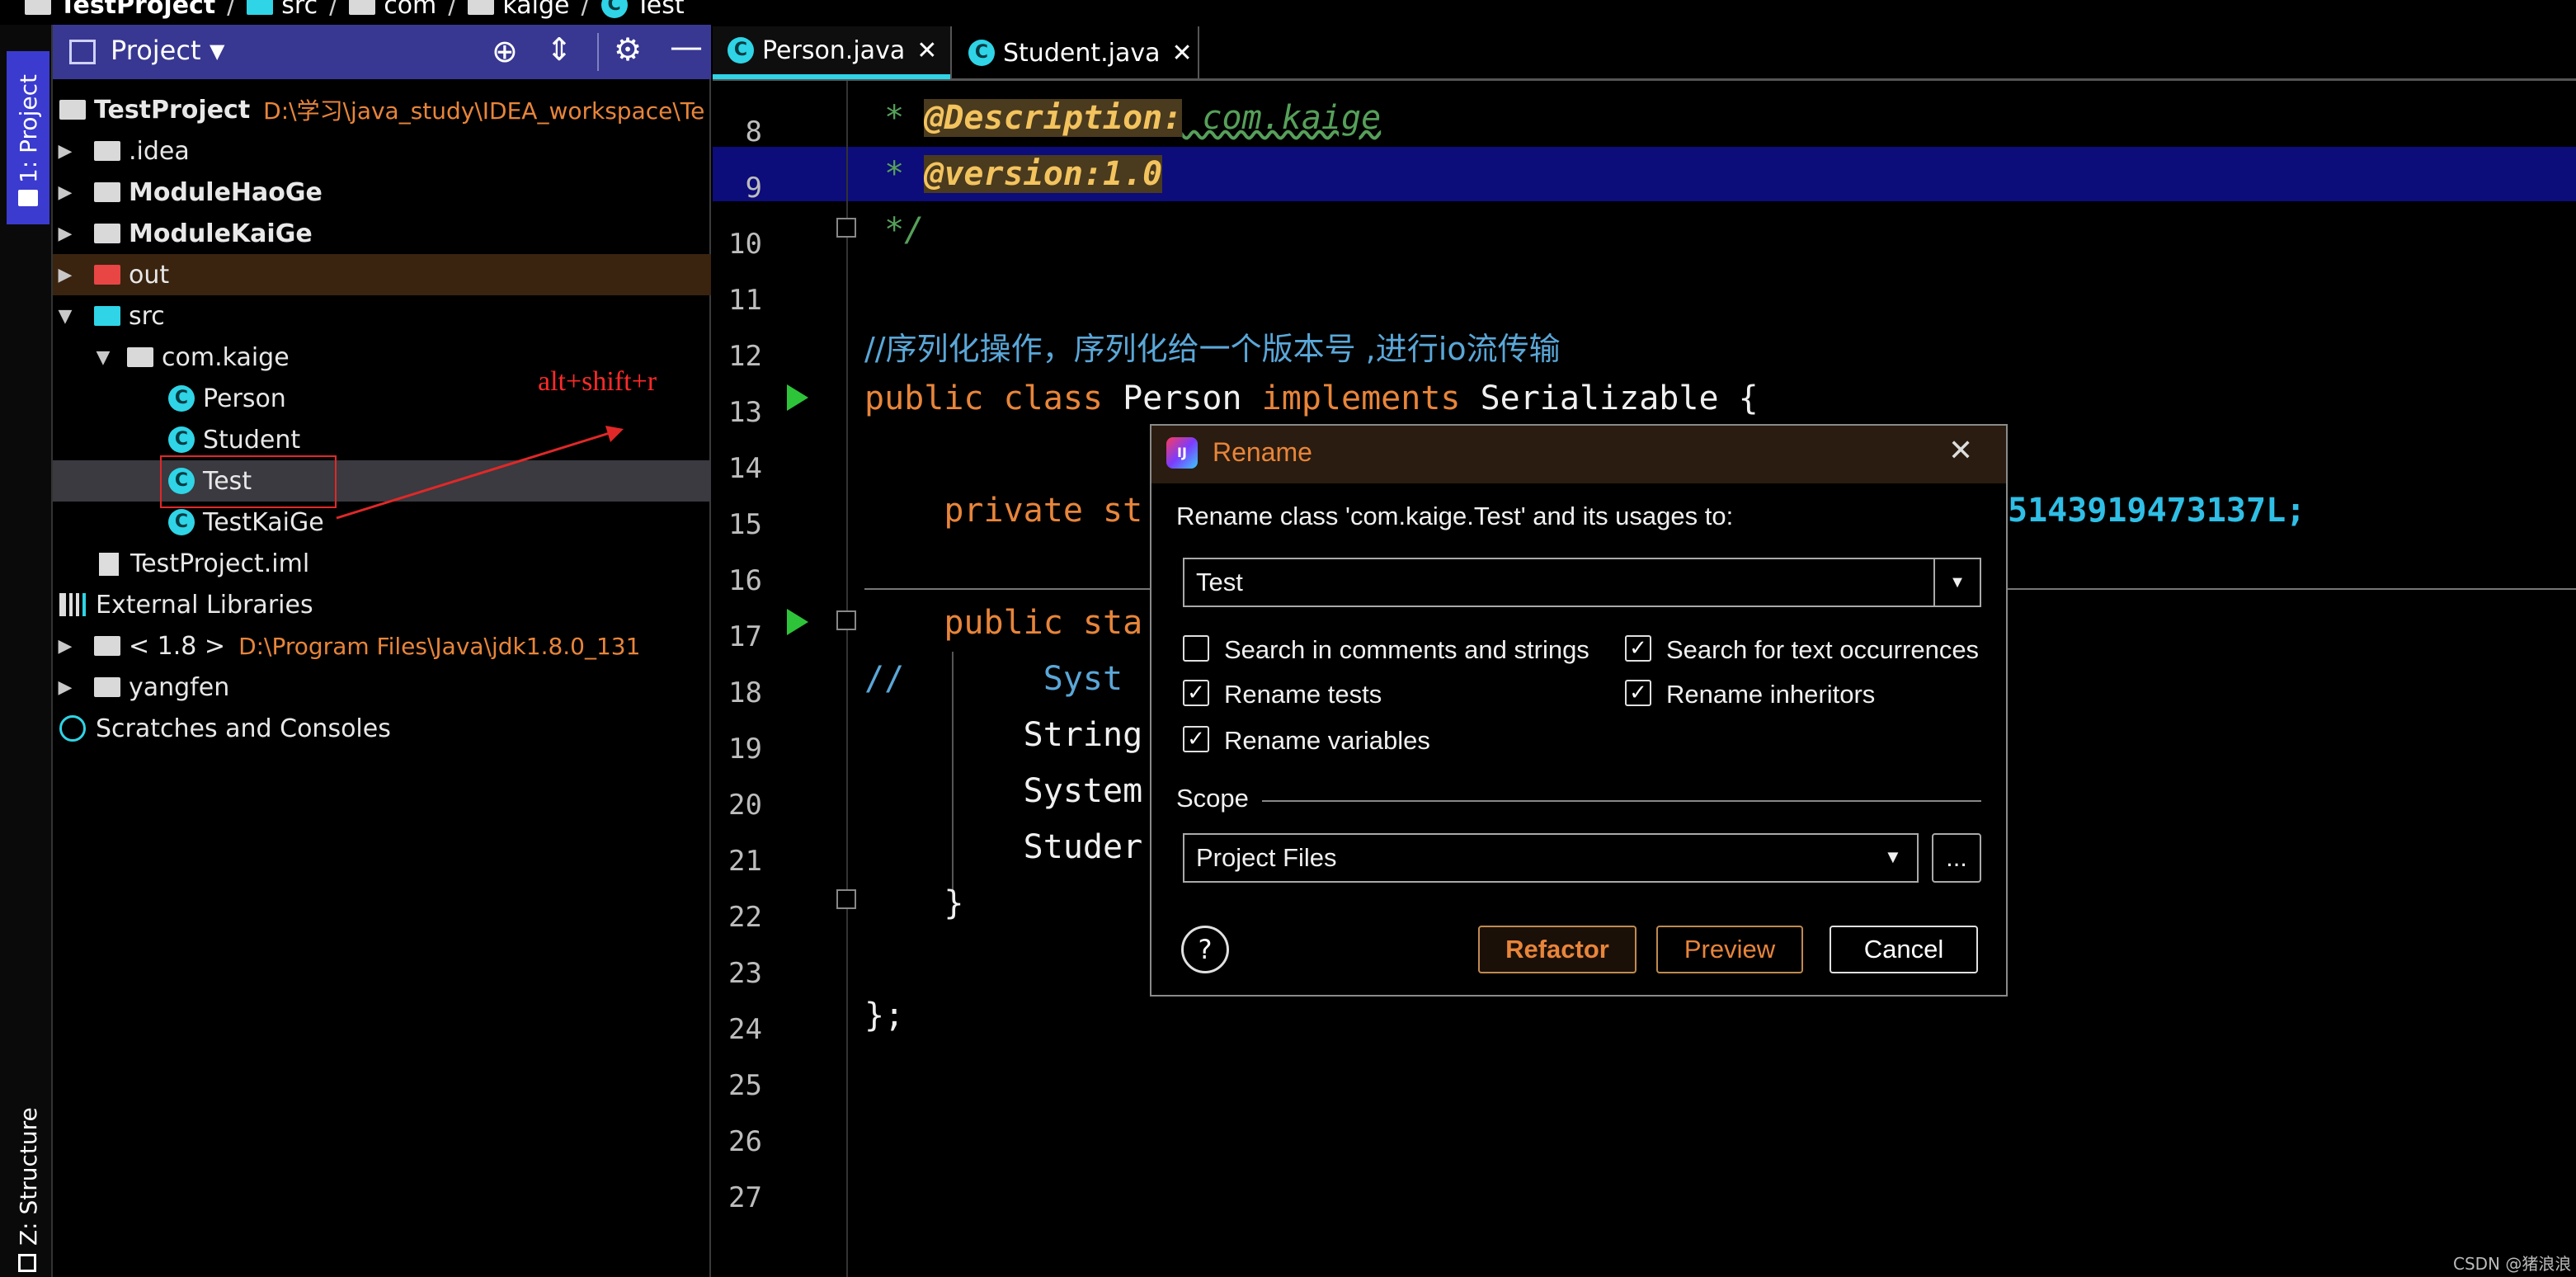  I want to click on checkbox-search-comments, so click(1196, 648).